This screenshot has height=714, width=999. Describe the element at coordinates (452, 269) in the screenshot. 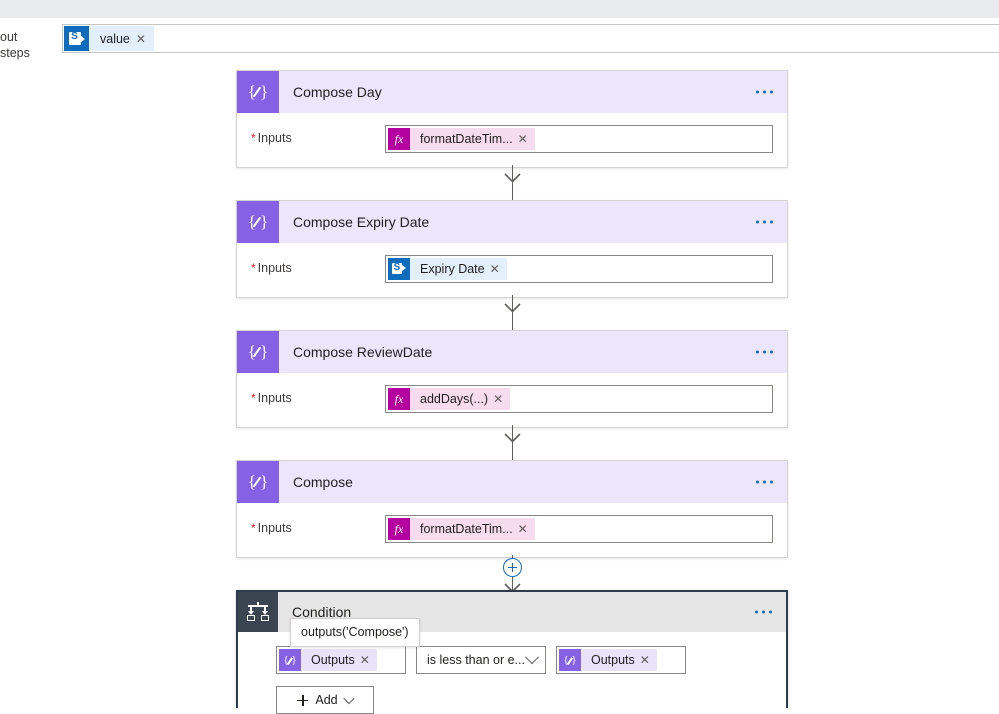

I see `token-label: Expiry Date` at that location.